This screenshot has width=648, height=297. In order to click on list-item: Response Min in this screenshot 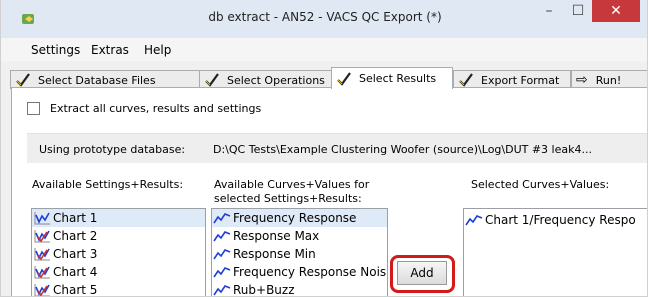, I will do `click(299, 254)`.